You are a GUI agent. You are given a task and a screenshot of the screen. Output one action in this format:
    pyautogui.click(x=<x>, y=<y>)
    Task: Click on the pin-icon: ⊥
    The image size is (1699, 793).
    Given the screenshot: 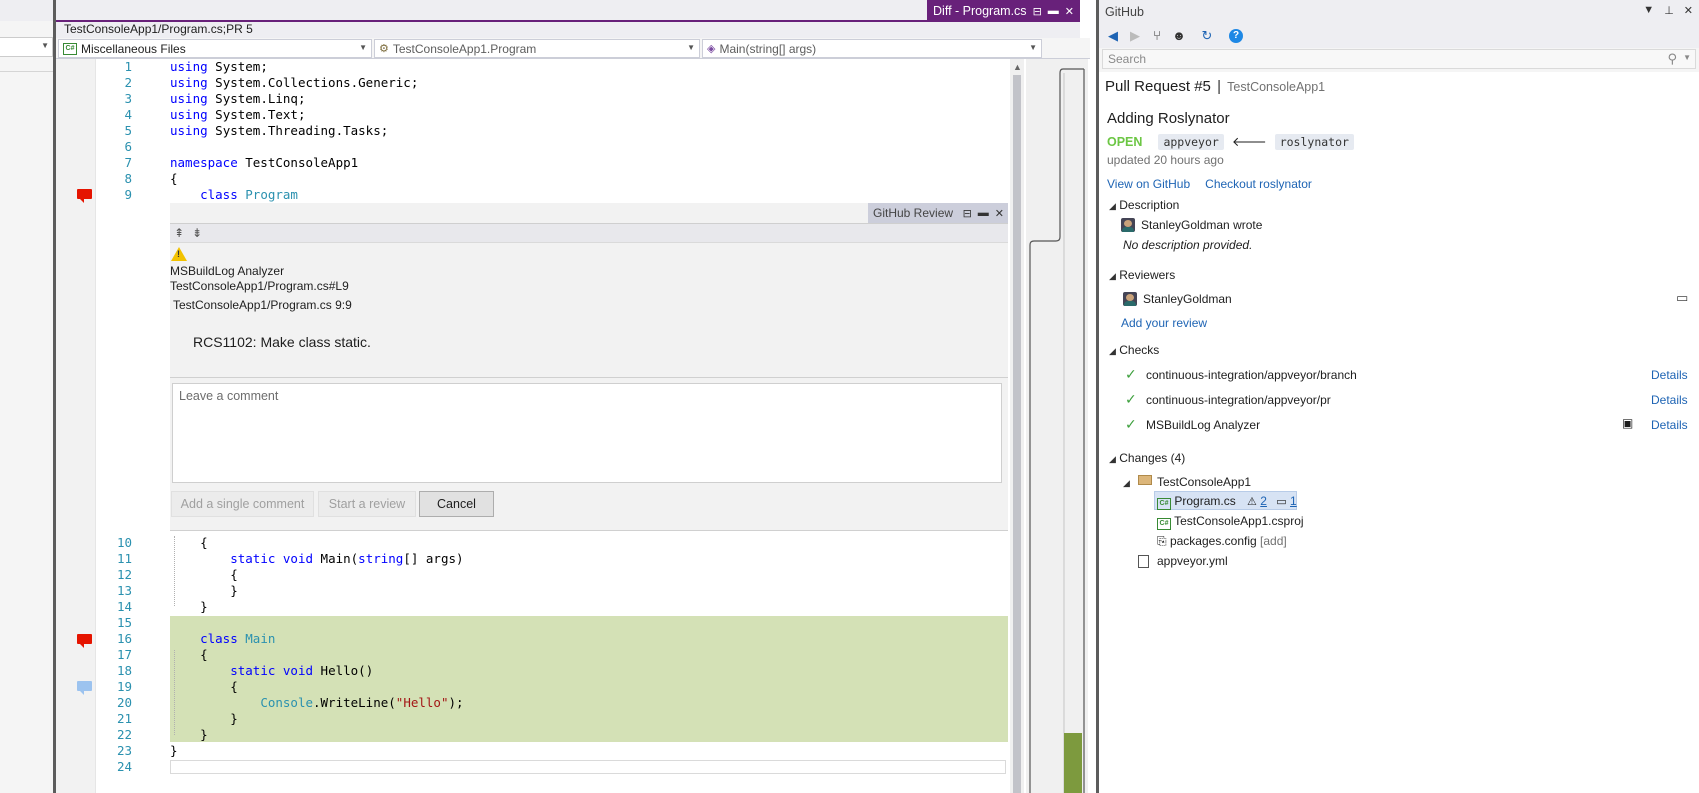 What is the action you would take?
    pyautogui.click(x=1669, y=10)
    